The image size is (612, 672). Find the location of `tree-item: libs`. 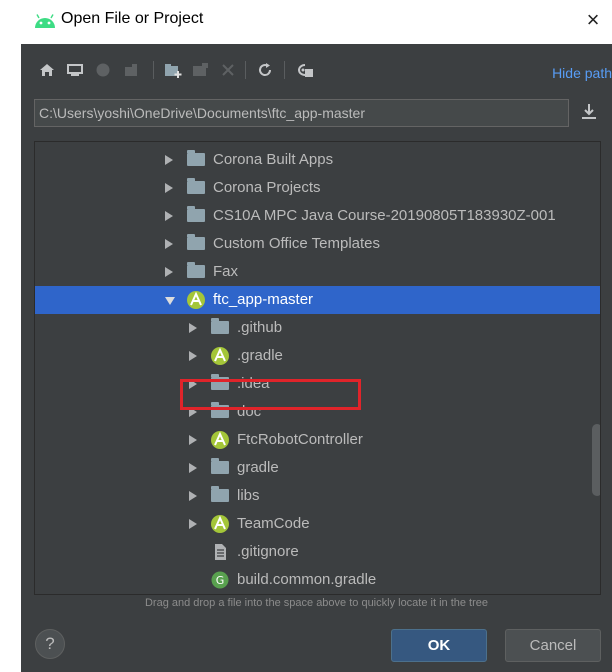

tree-item: libs is located at coordinates (317, 496).